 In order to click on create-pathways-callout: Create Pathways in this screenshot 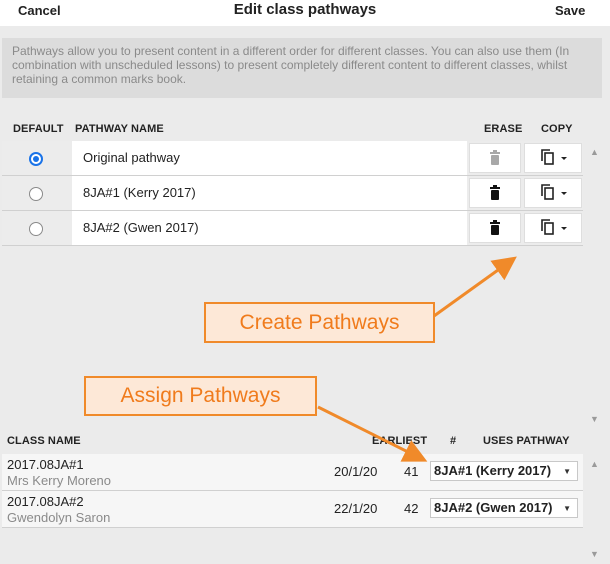, I will do `click(319, 322)`.